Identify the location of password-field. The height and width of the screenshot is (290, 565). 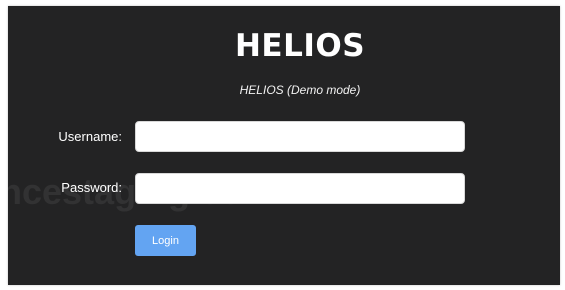
(300, 188).